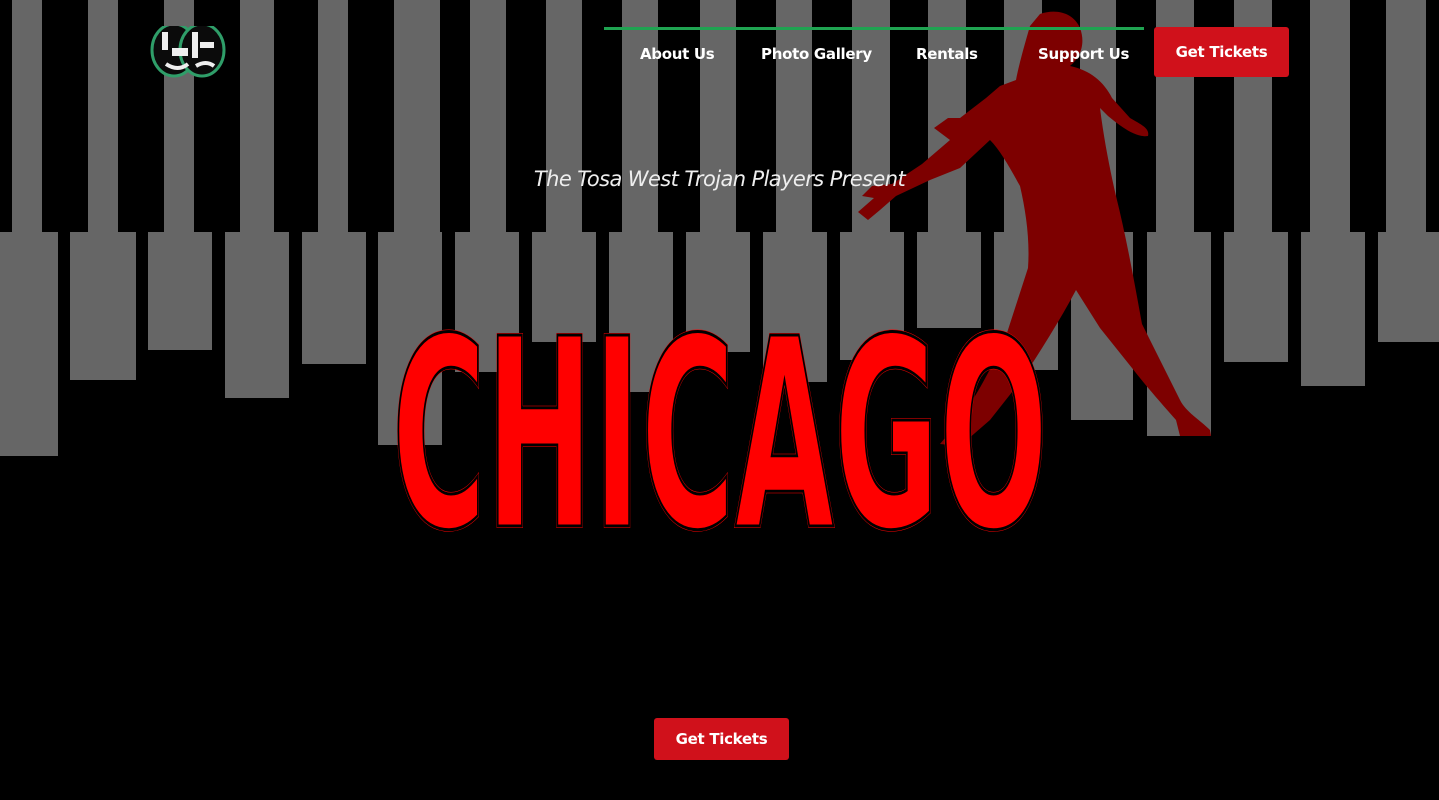 The width and height of the screenshot is (1439, 800). Describe the element at coordinates (721, 739) in the screenshot. I see `hero-get-tickets-button: Get Tickets` at that location.